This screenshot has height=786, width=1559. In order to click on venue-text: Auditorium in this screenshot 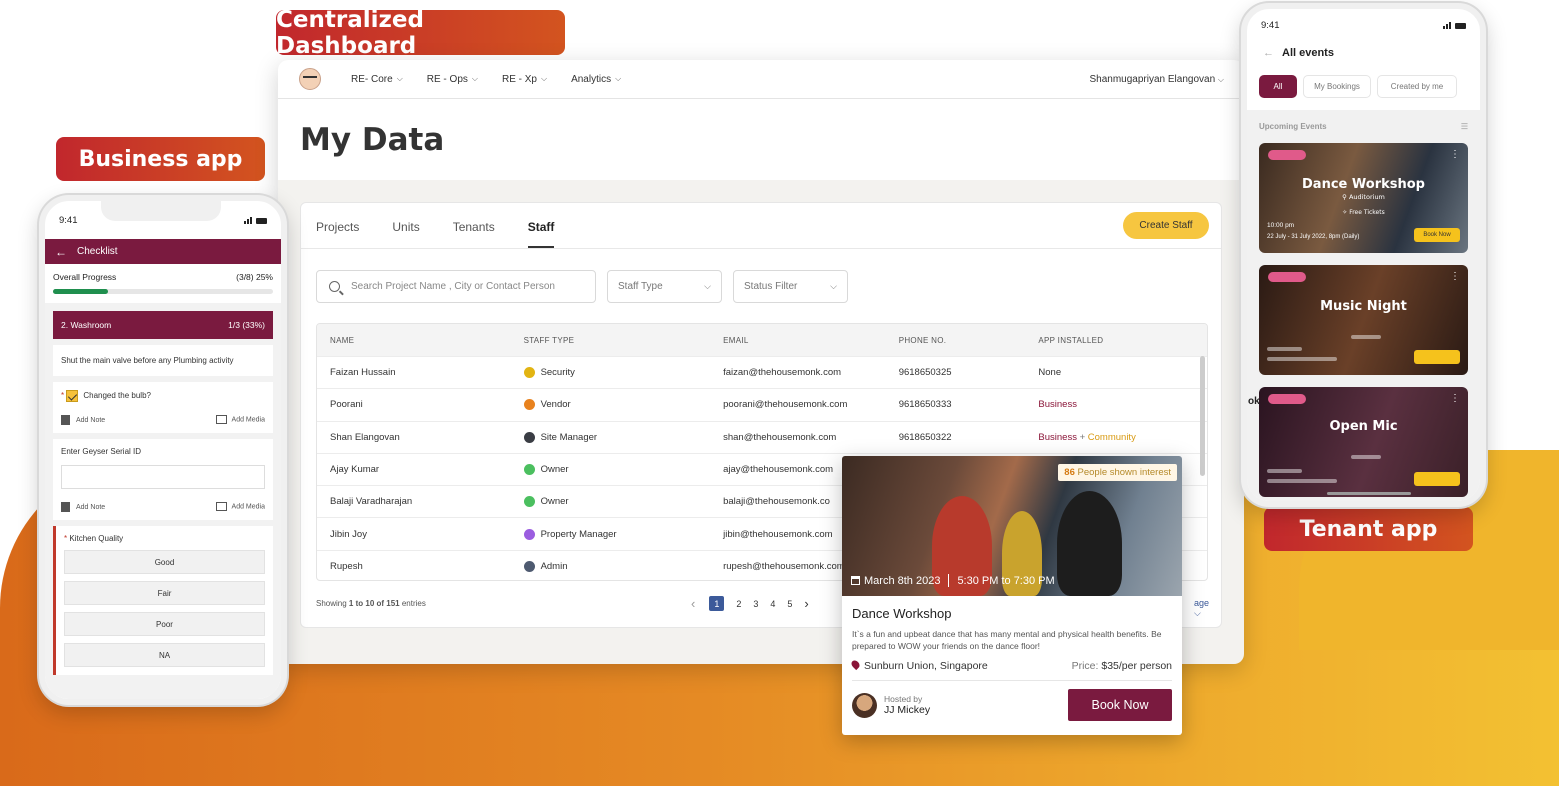, I will do `click(1366, 197)`.